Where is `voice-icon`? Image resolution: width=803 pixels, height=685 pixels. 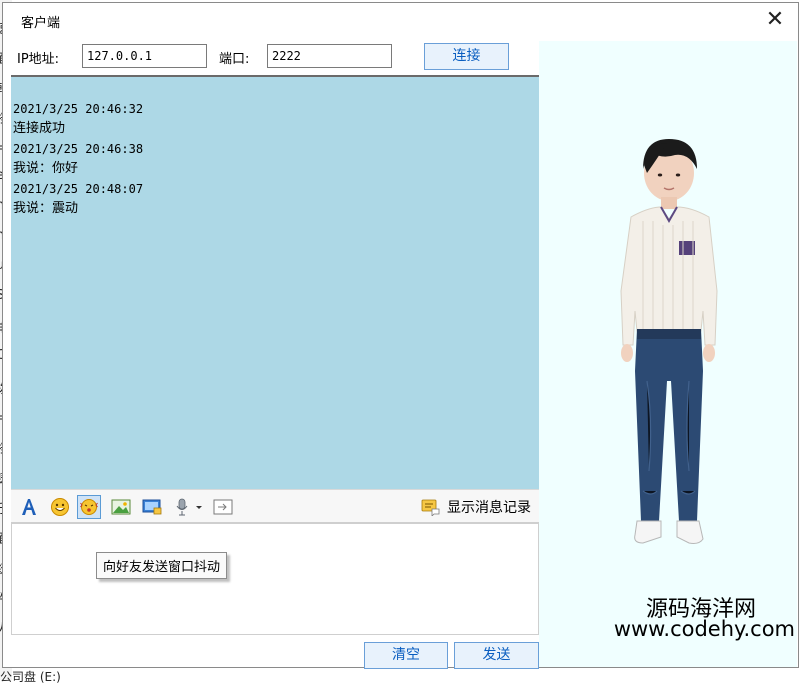 voice-icon is located at coordinates (189, 507).